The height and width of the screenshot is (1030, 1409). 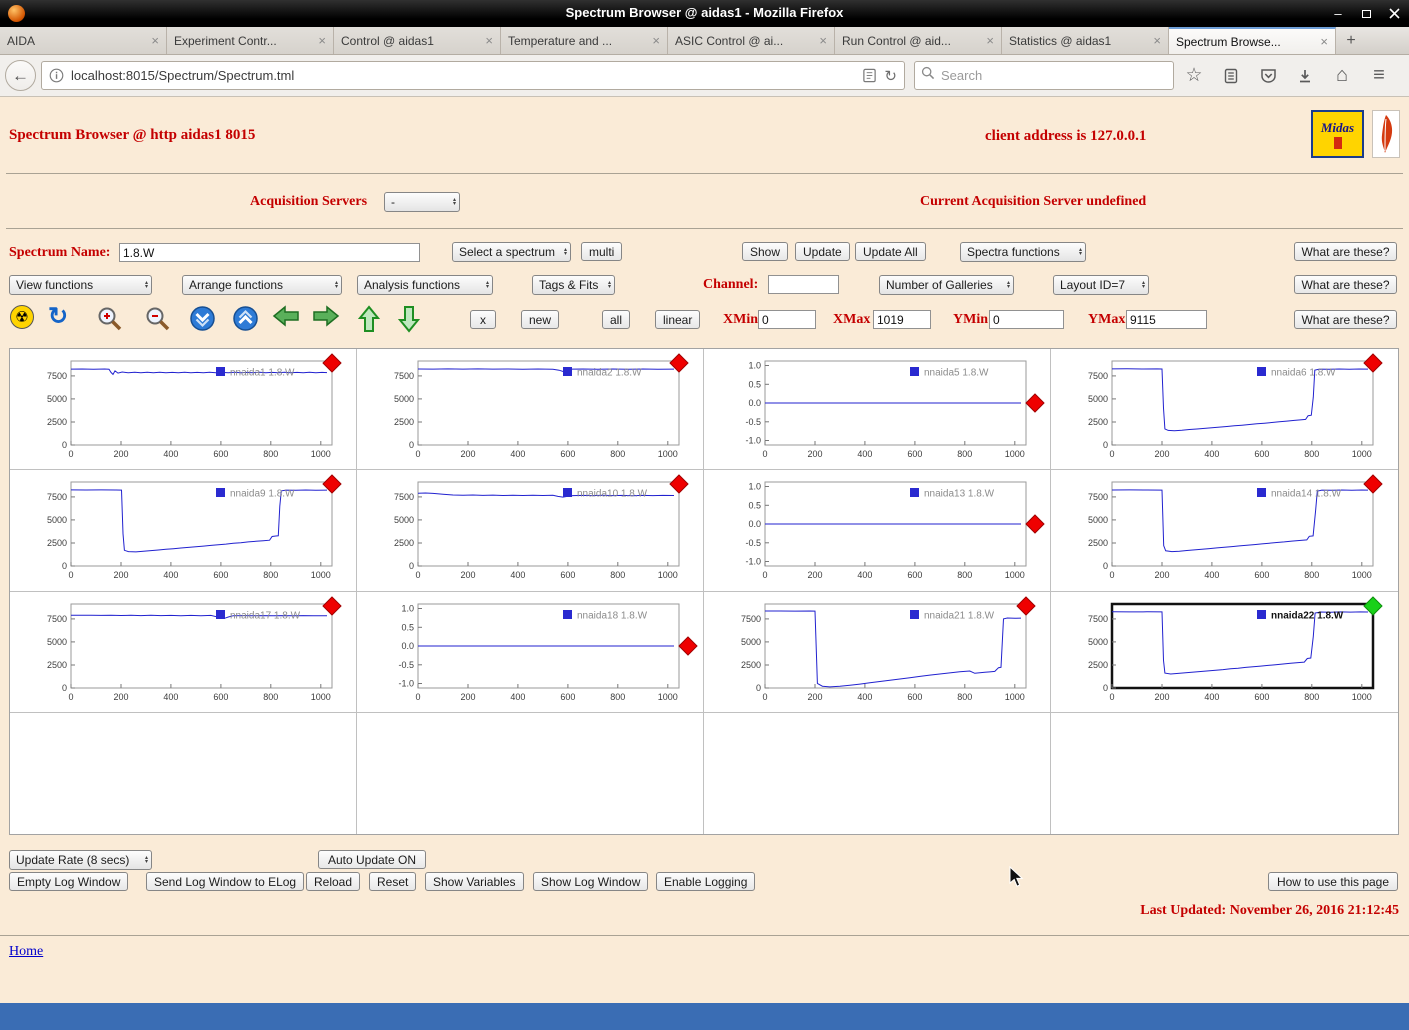 I want to click on update-all-button: Update All, so click(x=890, y=251).